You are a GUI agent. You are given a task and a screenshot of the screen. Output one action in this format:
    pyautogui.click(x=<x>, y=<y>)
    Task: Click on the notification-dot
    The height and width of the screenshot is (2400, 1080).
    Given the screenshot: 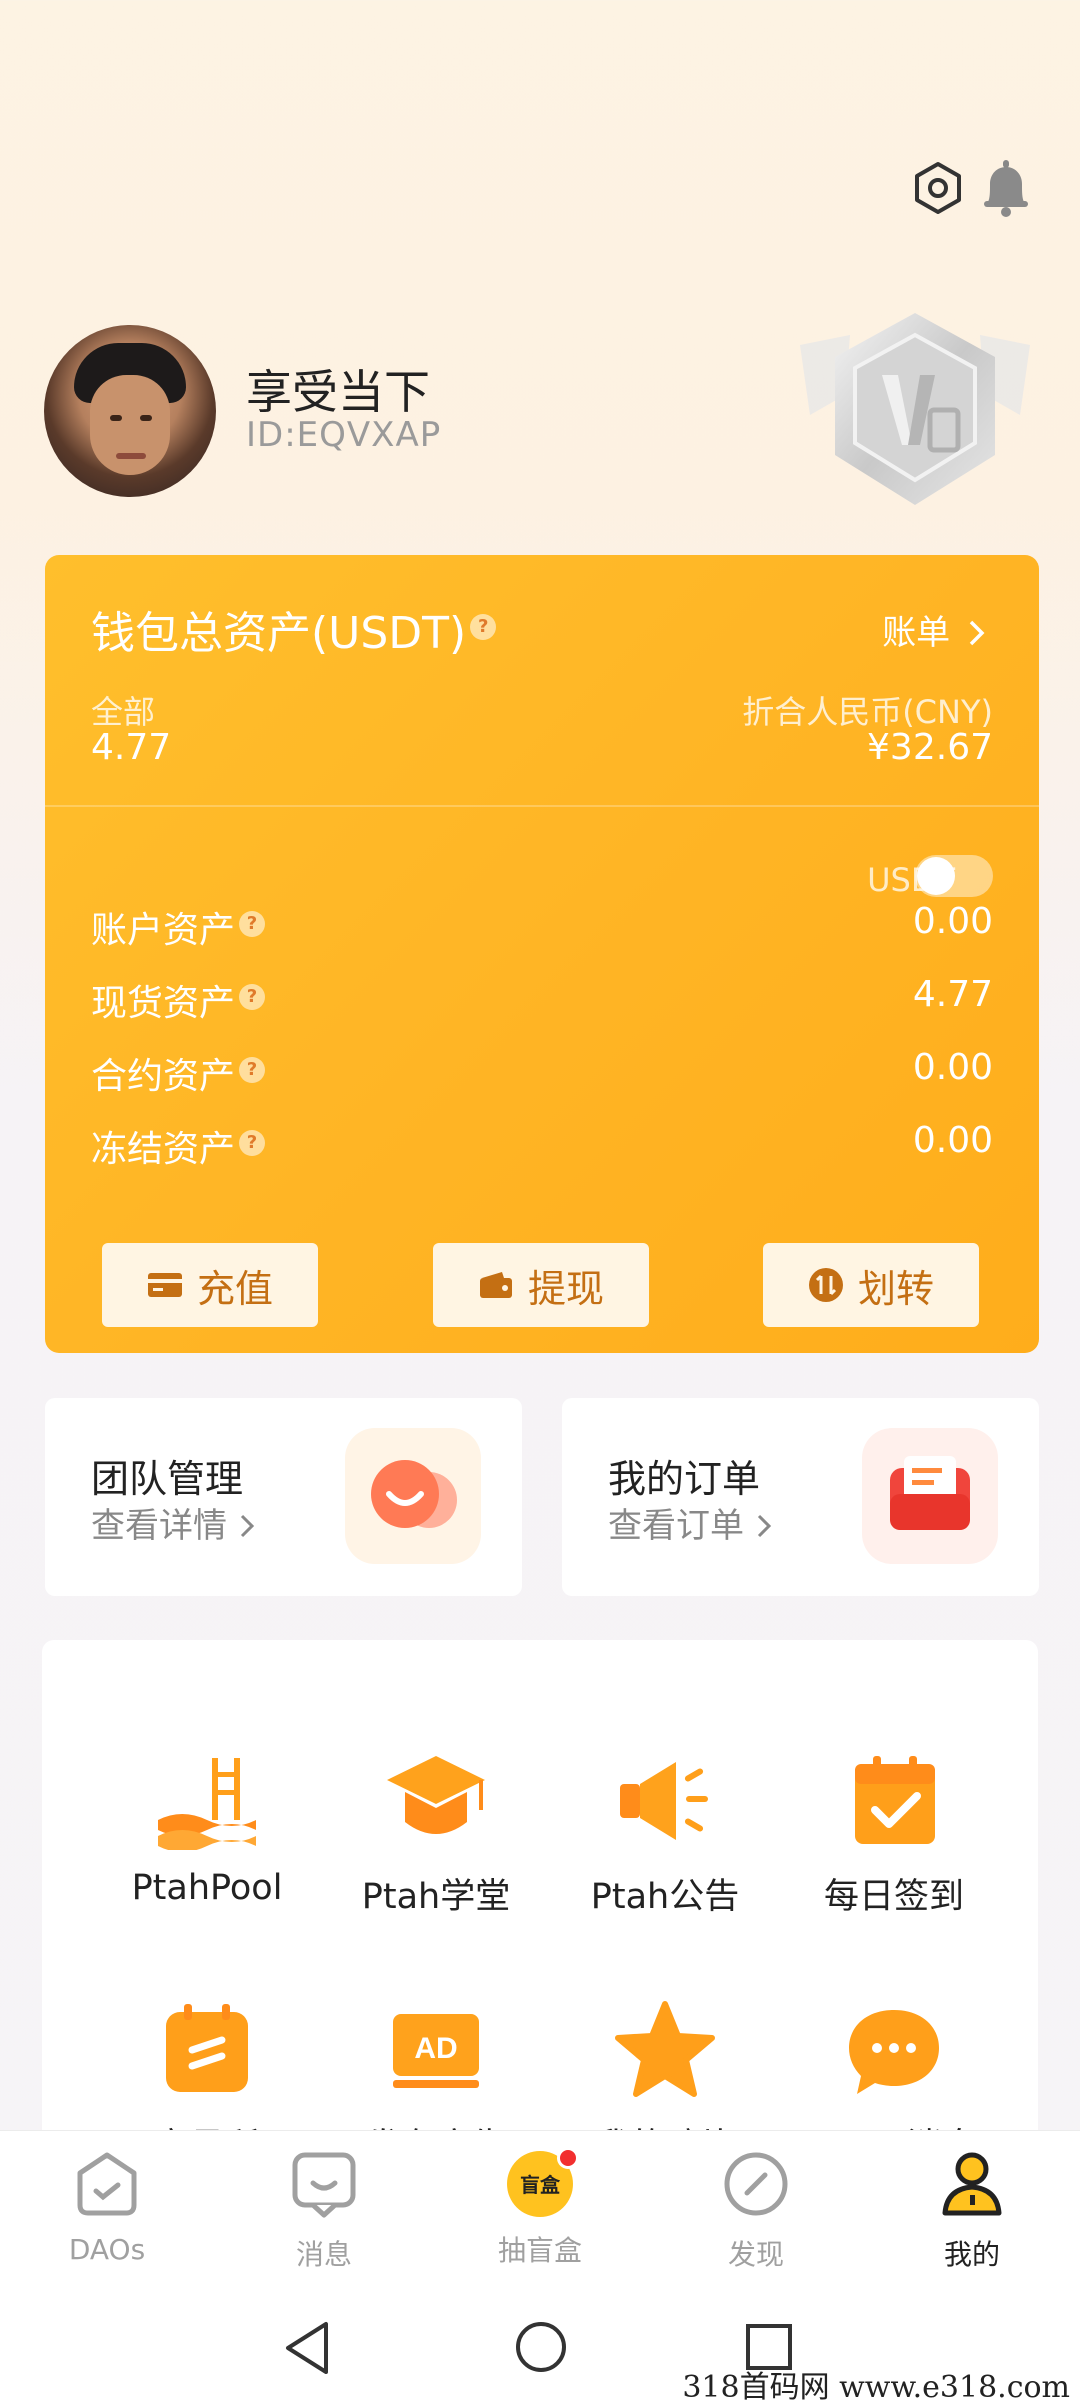 What is the action you would take?
    pyautogui.click(x=568, y=2158)
    